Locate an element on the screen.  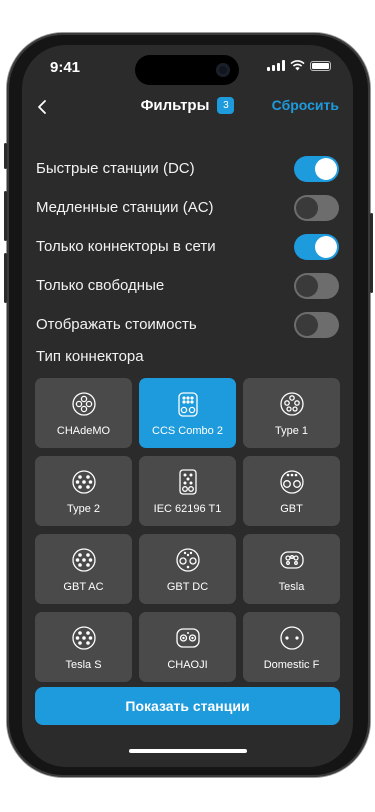
show-stations-label: Показать станции is located at coordinates (187, 706).